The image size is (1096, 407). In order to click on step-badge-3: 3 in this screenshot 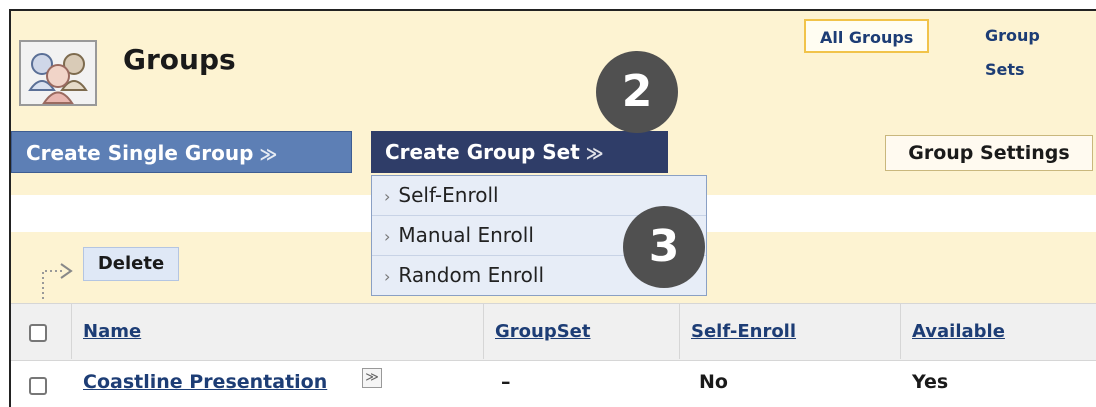, I will do `click(664, 247)`.